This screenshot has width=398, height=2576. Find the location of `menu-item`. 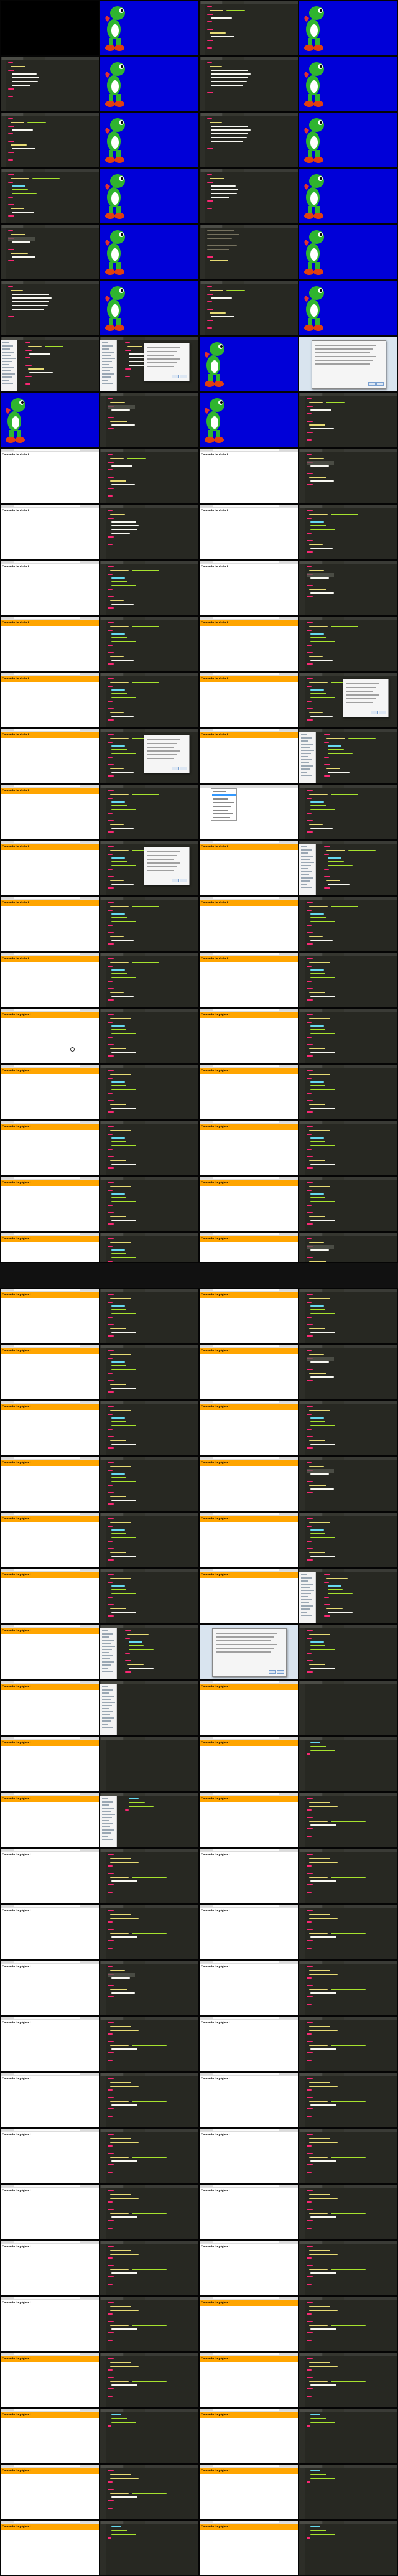

menu-item is located at coordinates (219, 792).